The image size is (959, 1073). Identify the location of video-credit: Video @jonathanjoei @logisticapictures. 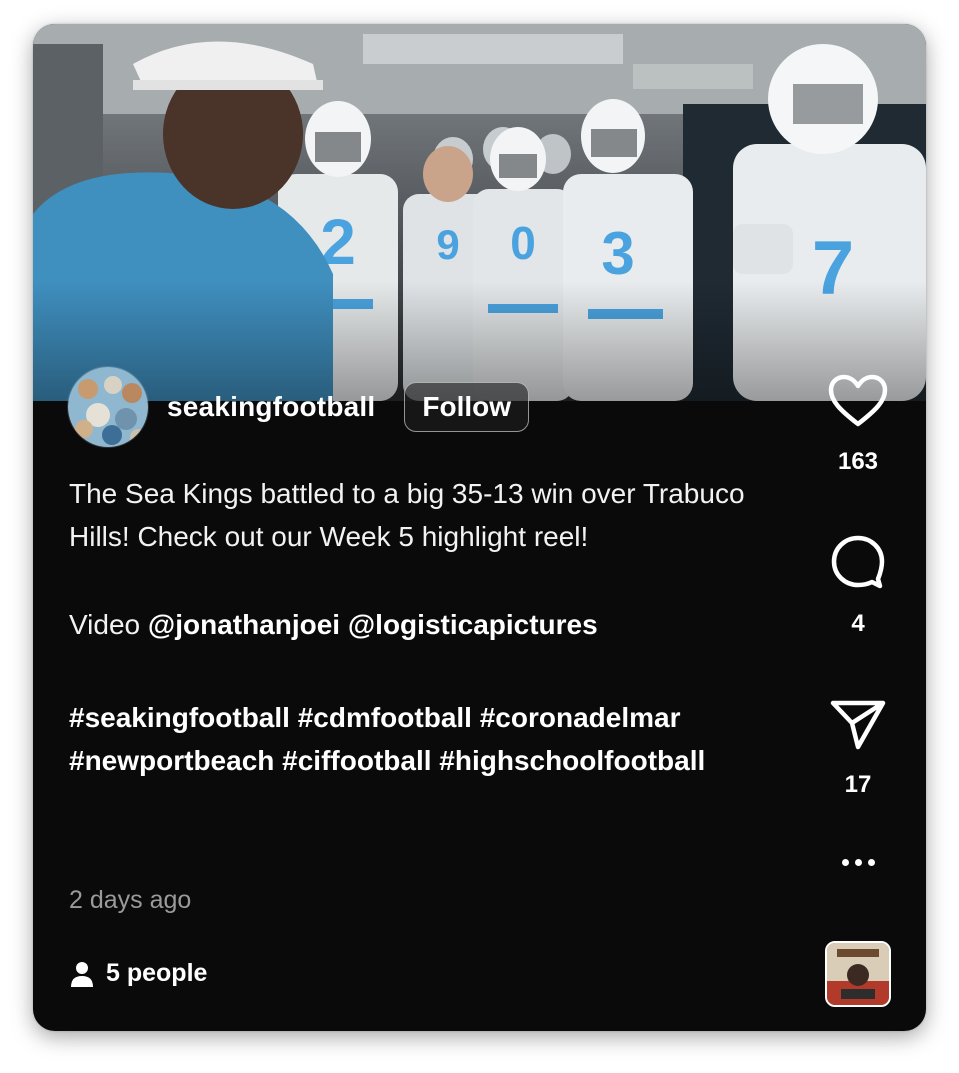
(429, 624).